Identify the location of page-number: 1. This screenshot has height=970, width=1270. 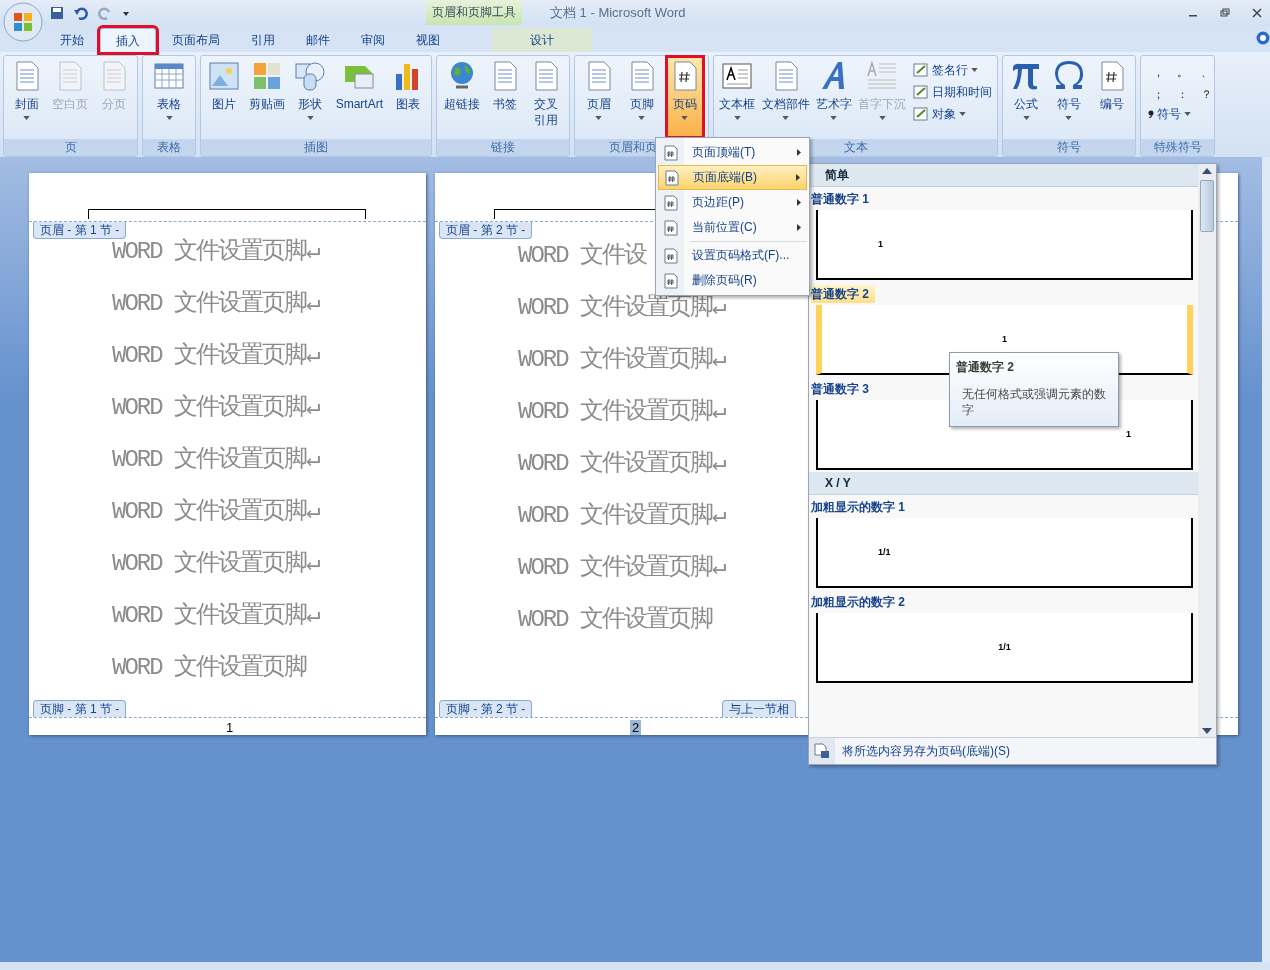
(230, 727).